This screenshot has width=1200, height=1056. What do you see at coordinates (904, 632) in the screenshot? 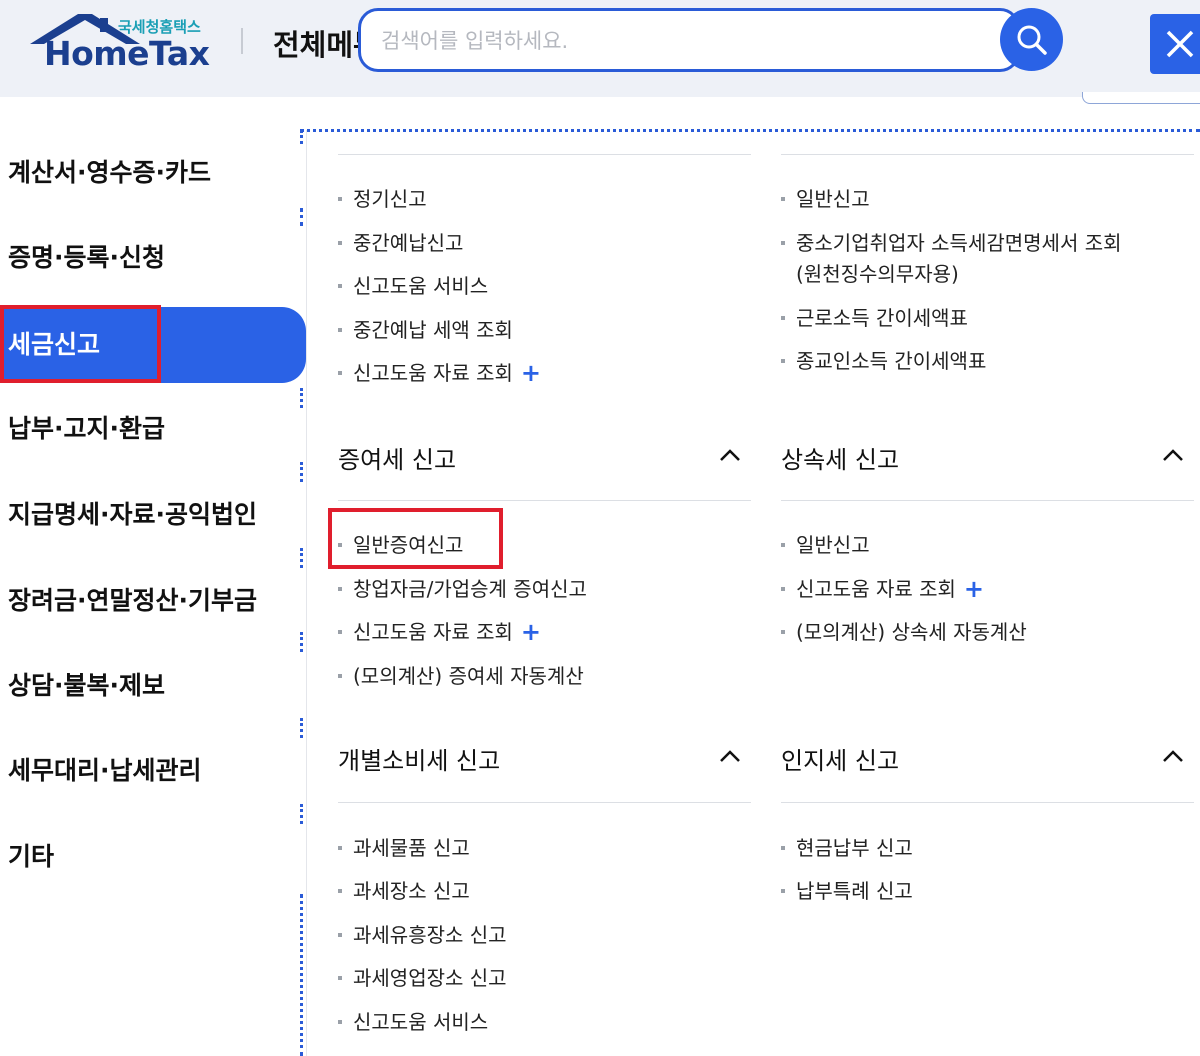
I see `link-inheritance-tax-calculator: (모의계산) 상속세 자동계산` at bounding box center [904, 632].